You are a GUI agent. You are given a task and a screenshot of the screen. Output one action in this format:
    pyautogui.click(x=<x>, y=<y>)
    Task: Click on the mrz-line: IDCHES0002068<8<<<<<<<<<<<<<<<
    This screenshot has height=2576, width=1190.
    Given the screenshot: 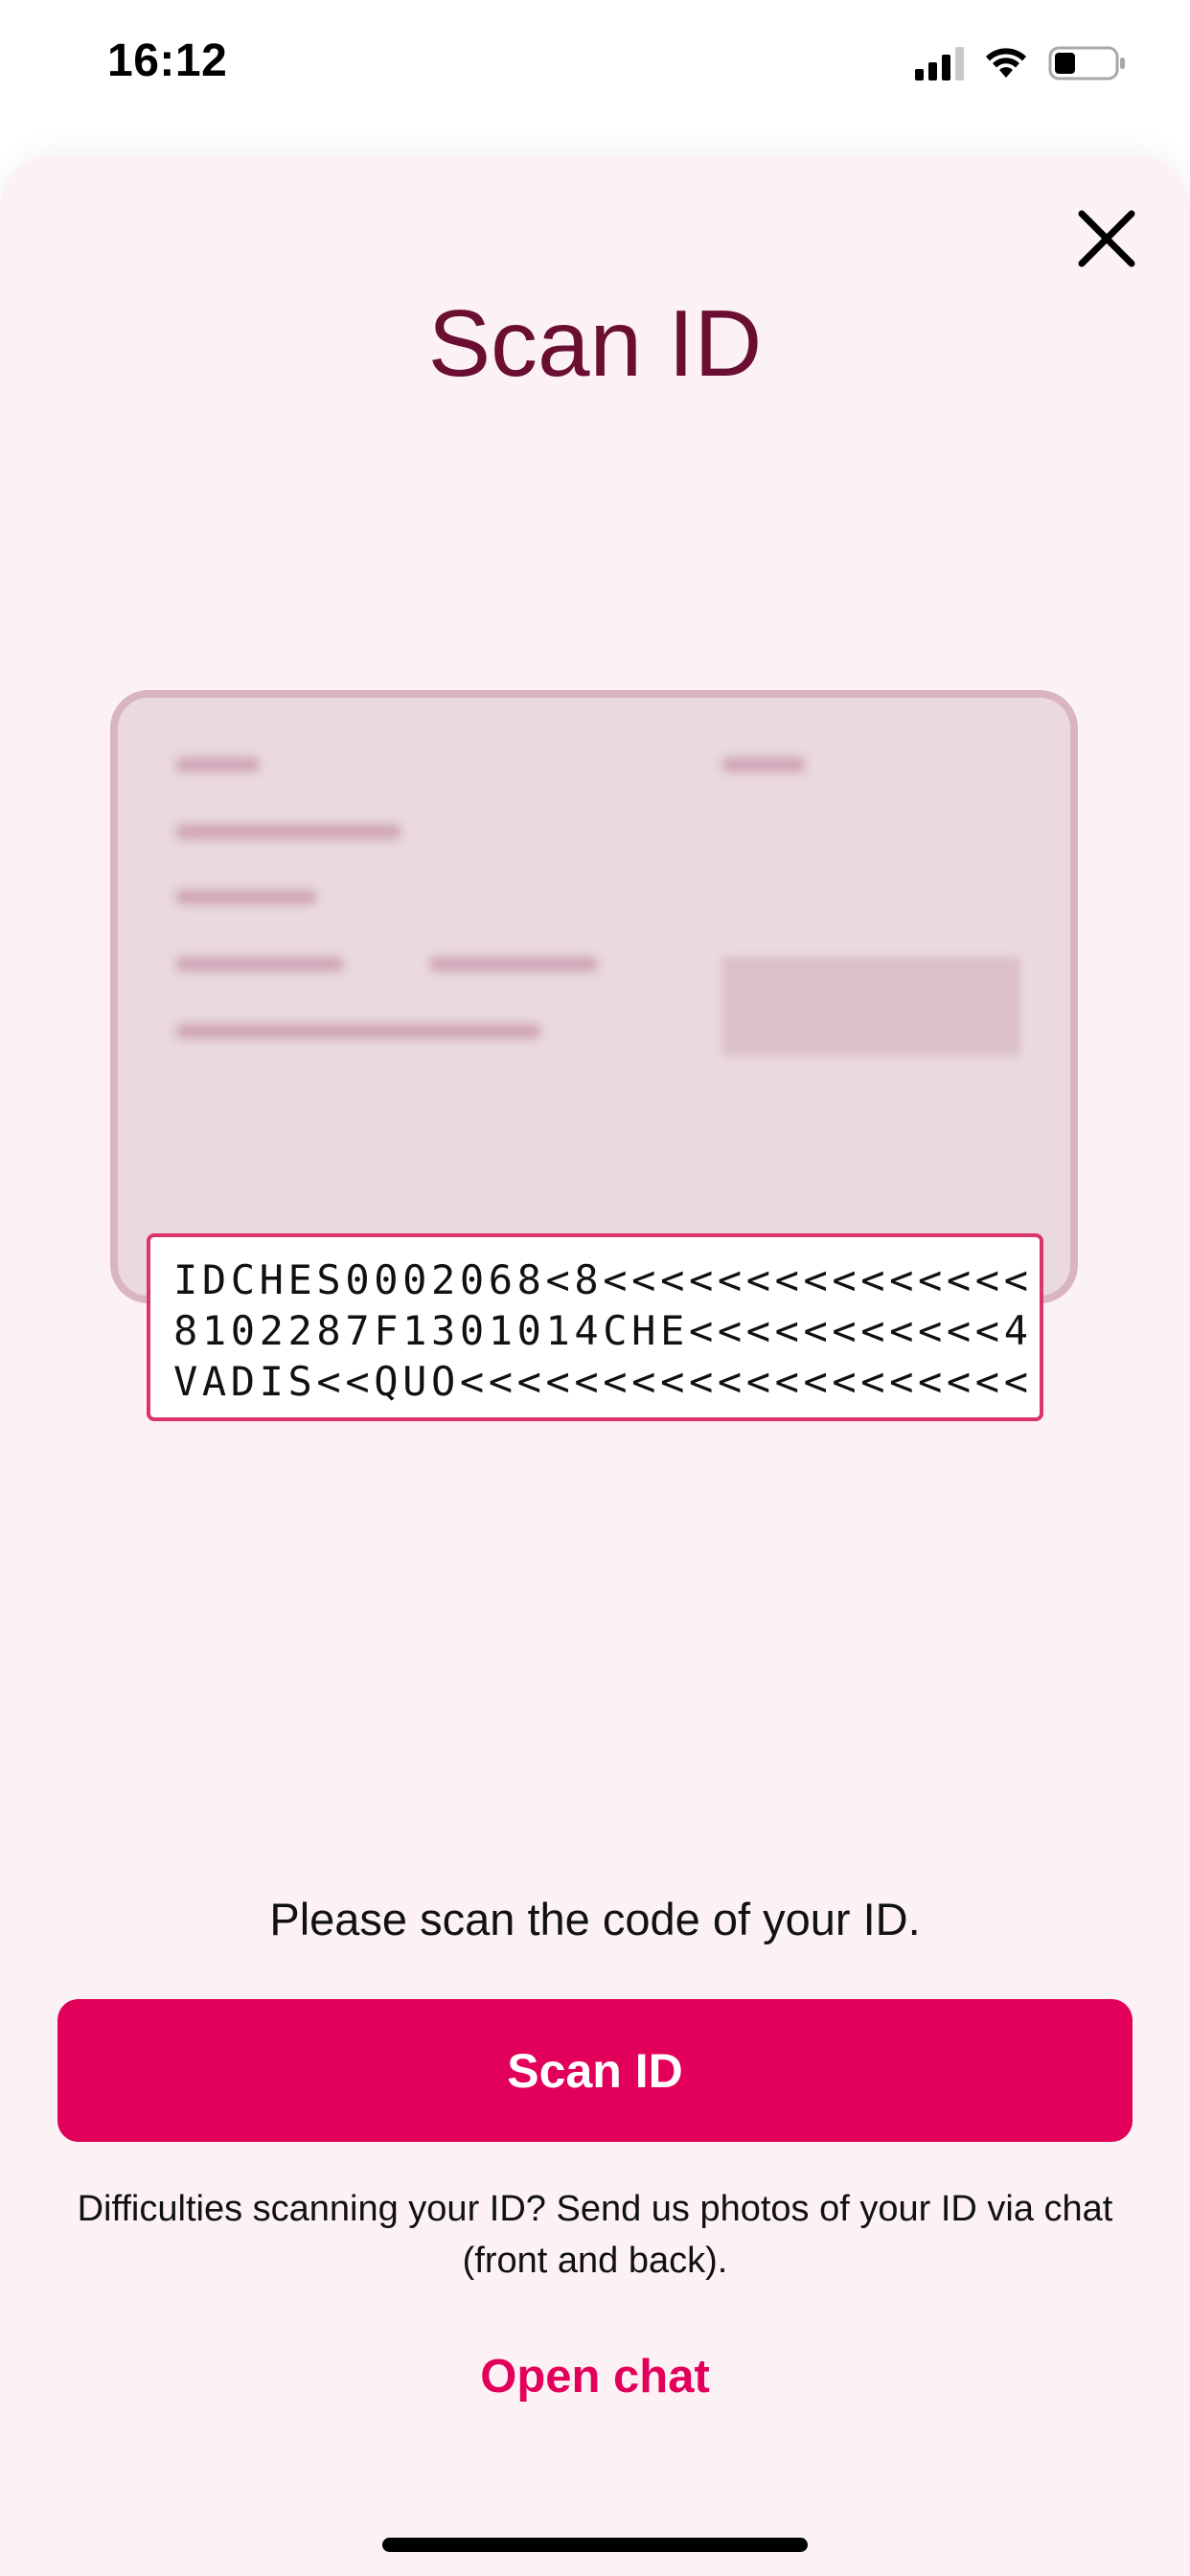 What is the action you would take?
    pyautogui.click(x=603, y=1279)
    